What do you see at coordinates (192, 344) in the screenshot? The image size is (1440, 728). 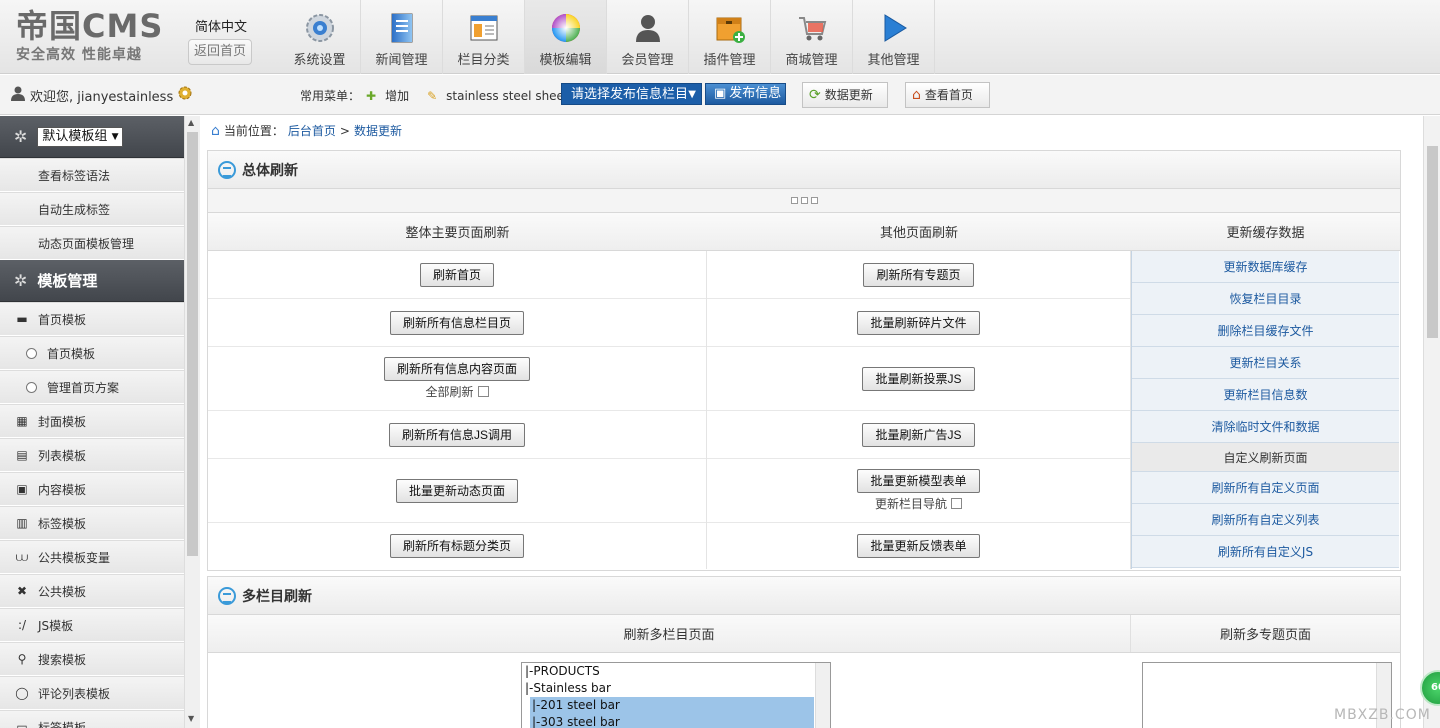 I see `sidebar-scroll-thumb` at bounding box center [192, 344].